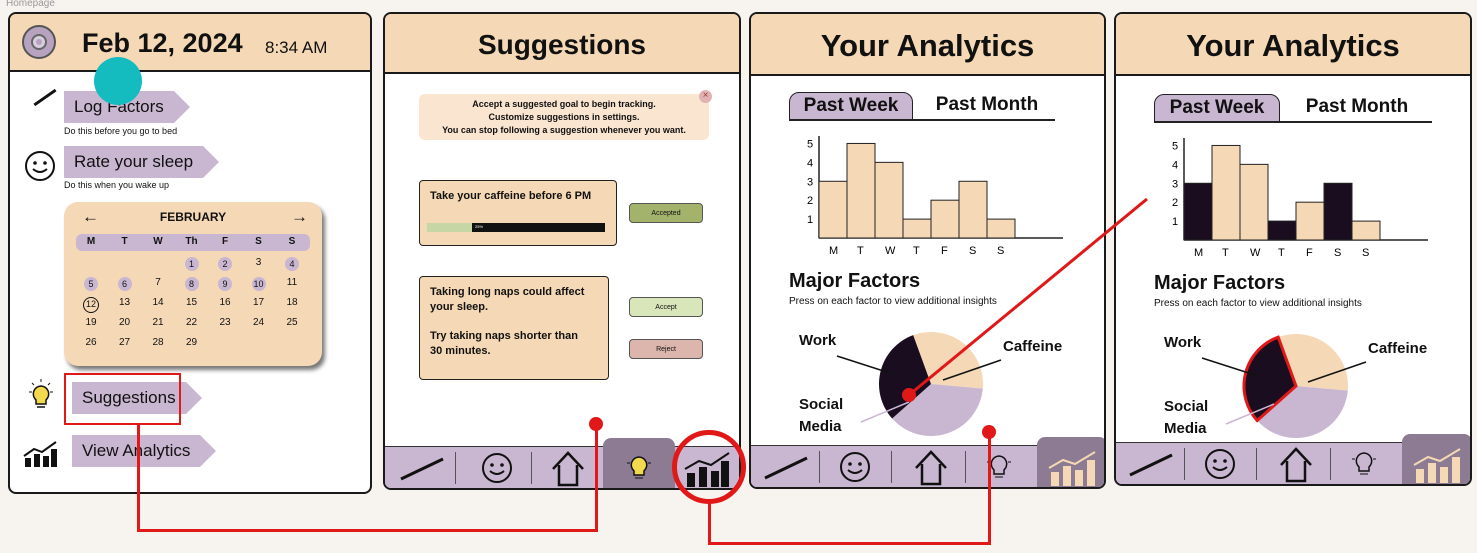 The width and height of the screenshot is (1477, 553). I want to click on current-time: 8:34 AM, so click(296, 47).